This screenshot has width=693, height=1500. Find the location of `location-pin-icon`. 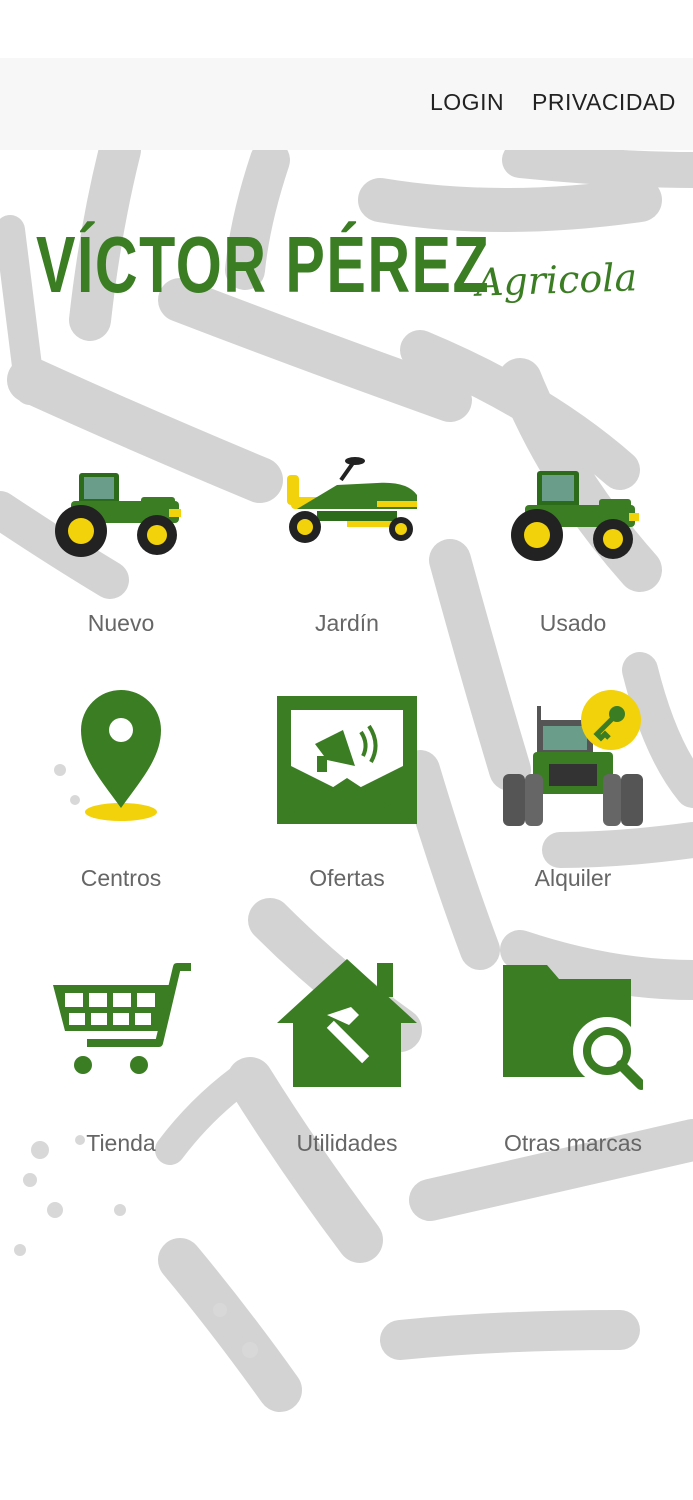

location-pin-icon is located at coordinates (121, 760).